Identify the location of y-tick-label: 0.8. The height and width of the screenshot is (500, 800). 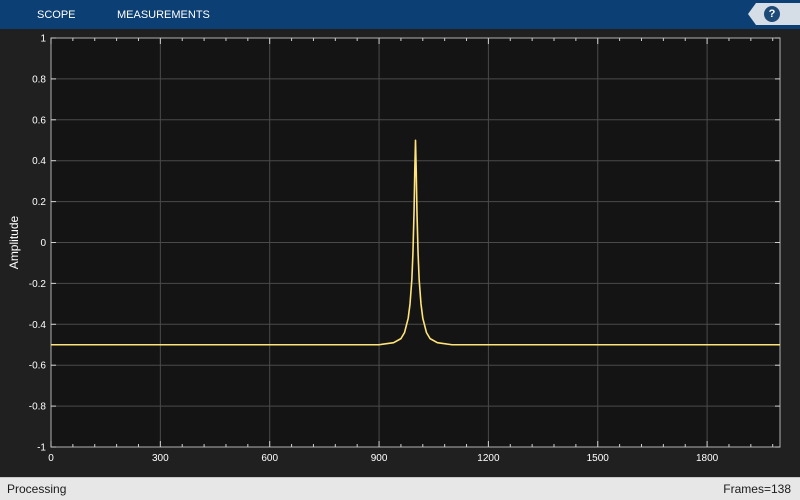
(39, 79).